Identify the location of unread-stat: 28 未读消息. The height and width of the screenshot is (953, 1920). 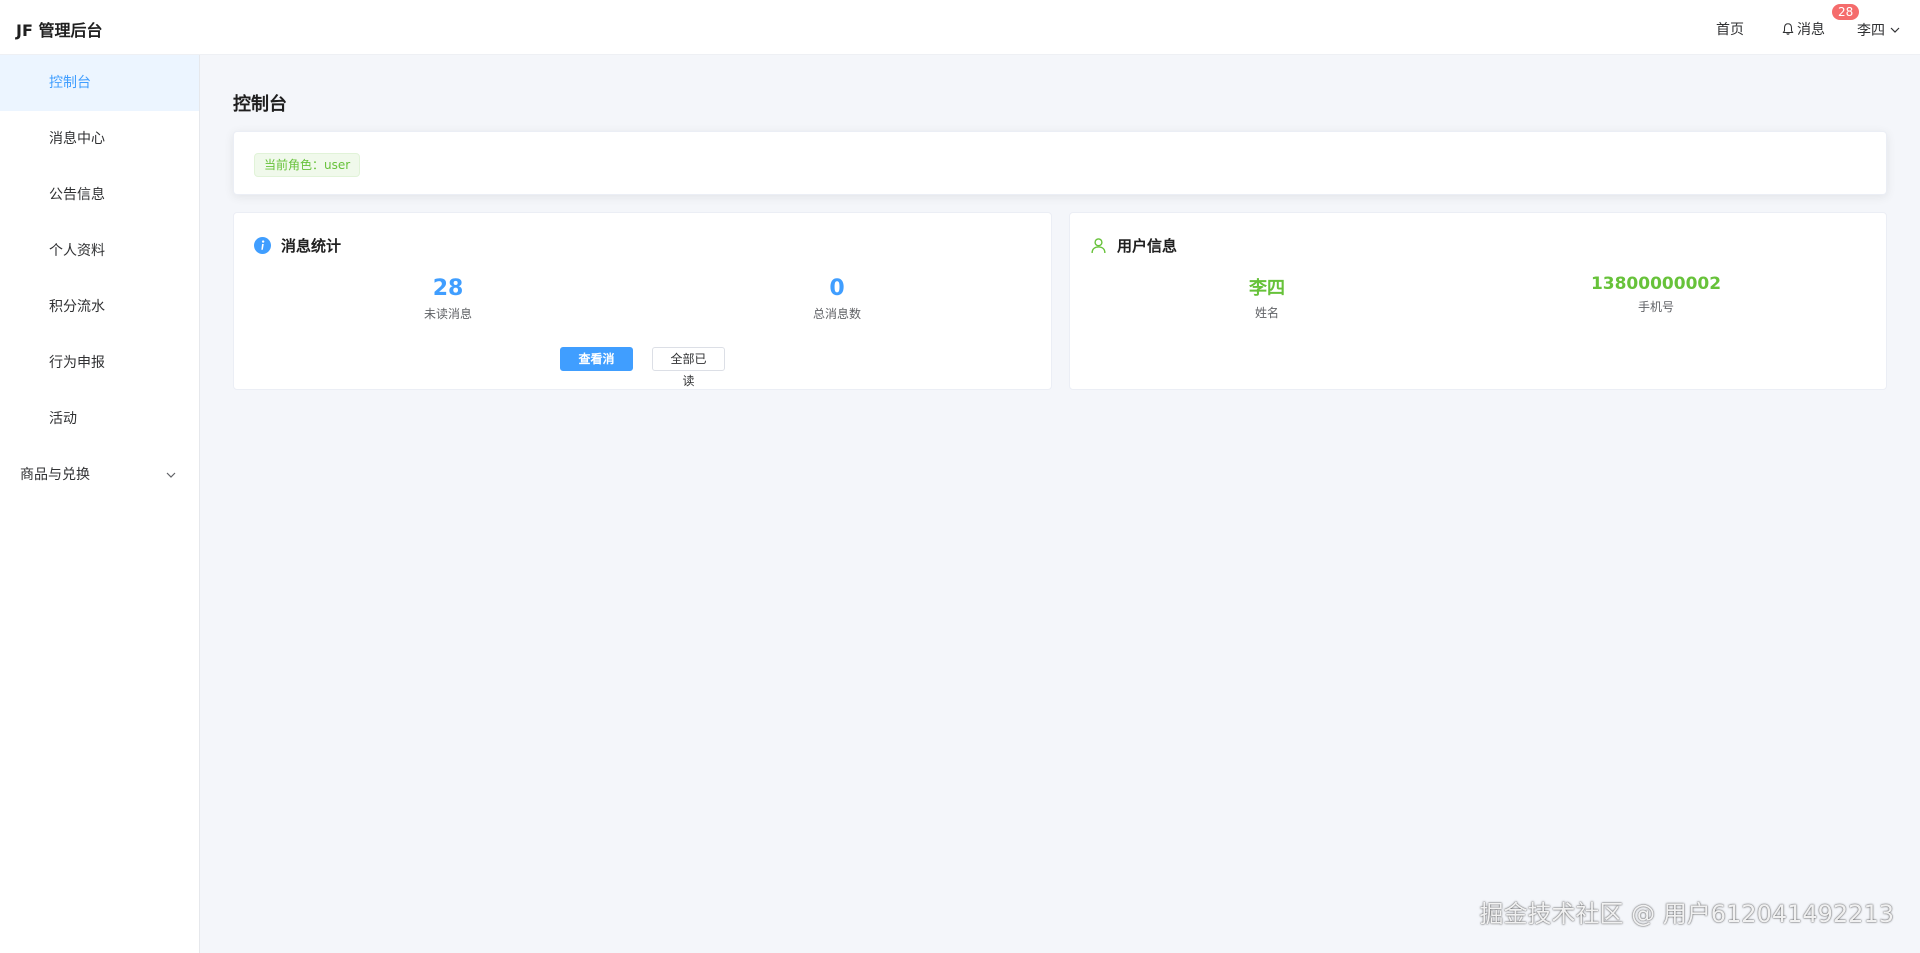
(448, 299).